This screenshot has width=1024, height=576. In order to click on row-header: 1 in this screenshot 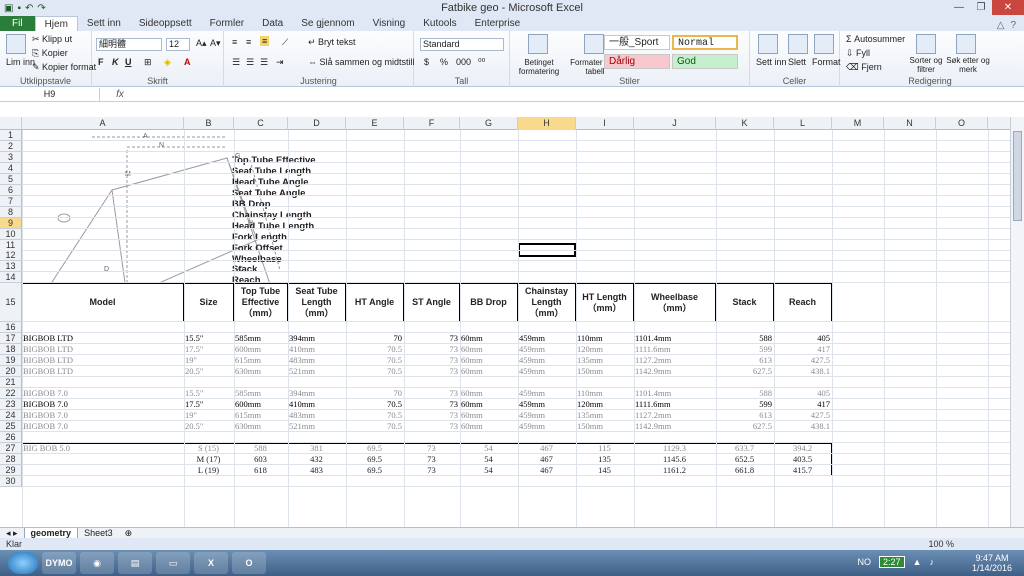, I will do `click(11, 135)`.